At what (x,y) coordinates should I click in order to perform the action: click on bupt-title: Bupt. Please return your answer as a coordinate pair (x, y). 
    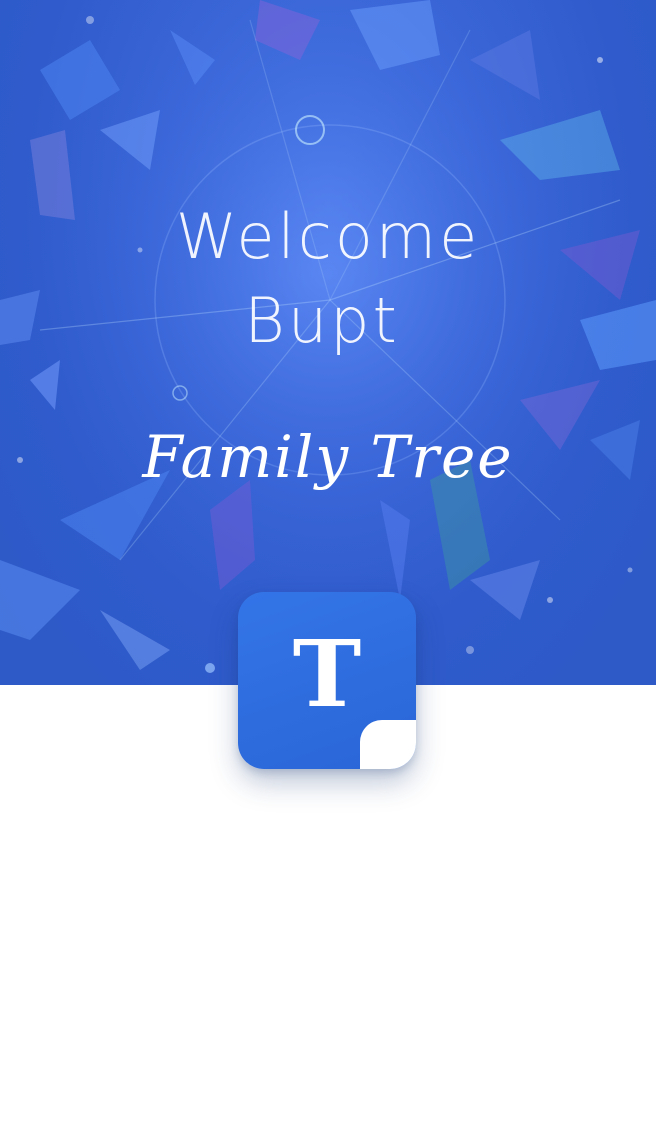
    Looking at the image, I should click on (322, 320).